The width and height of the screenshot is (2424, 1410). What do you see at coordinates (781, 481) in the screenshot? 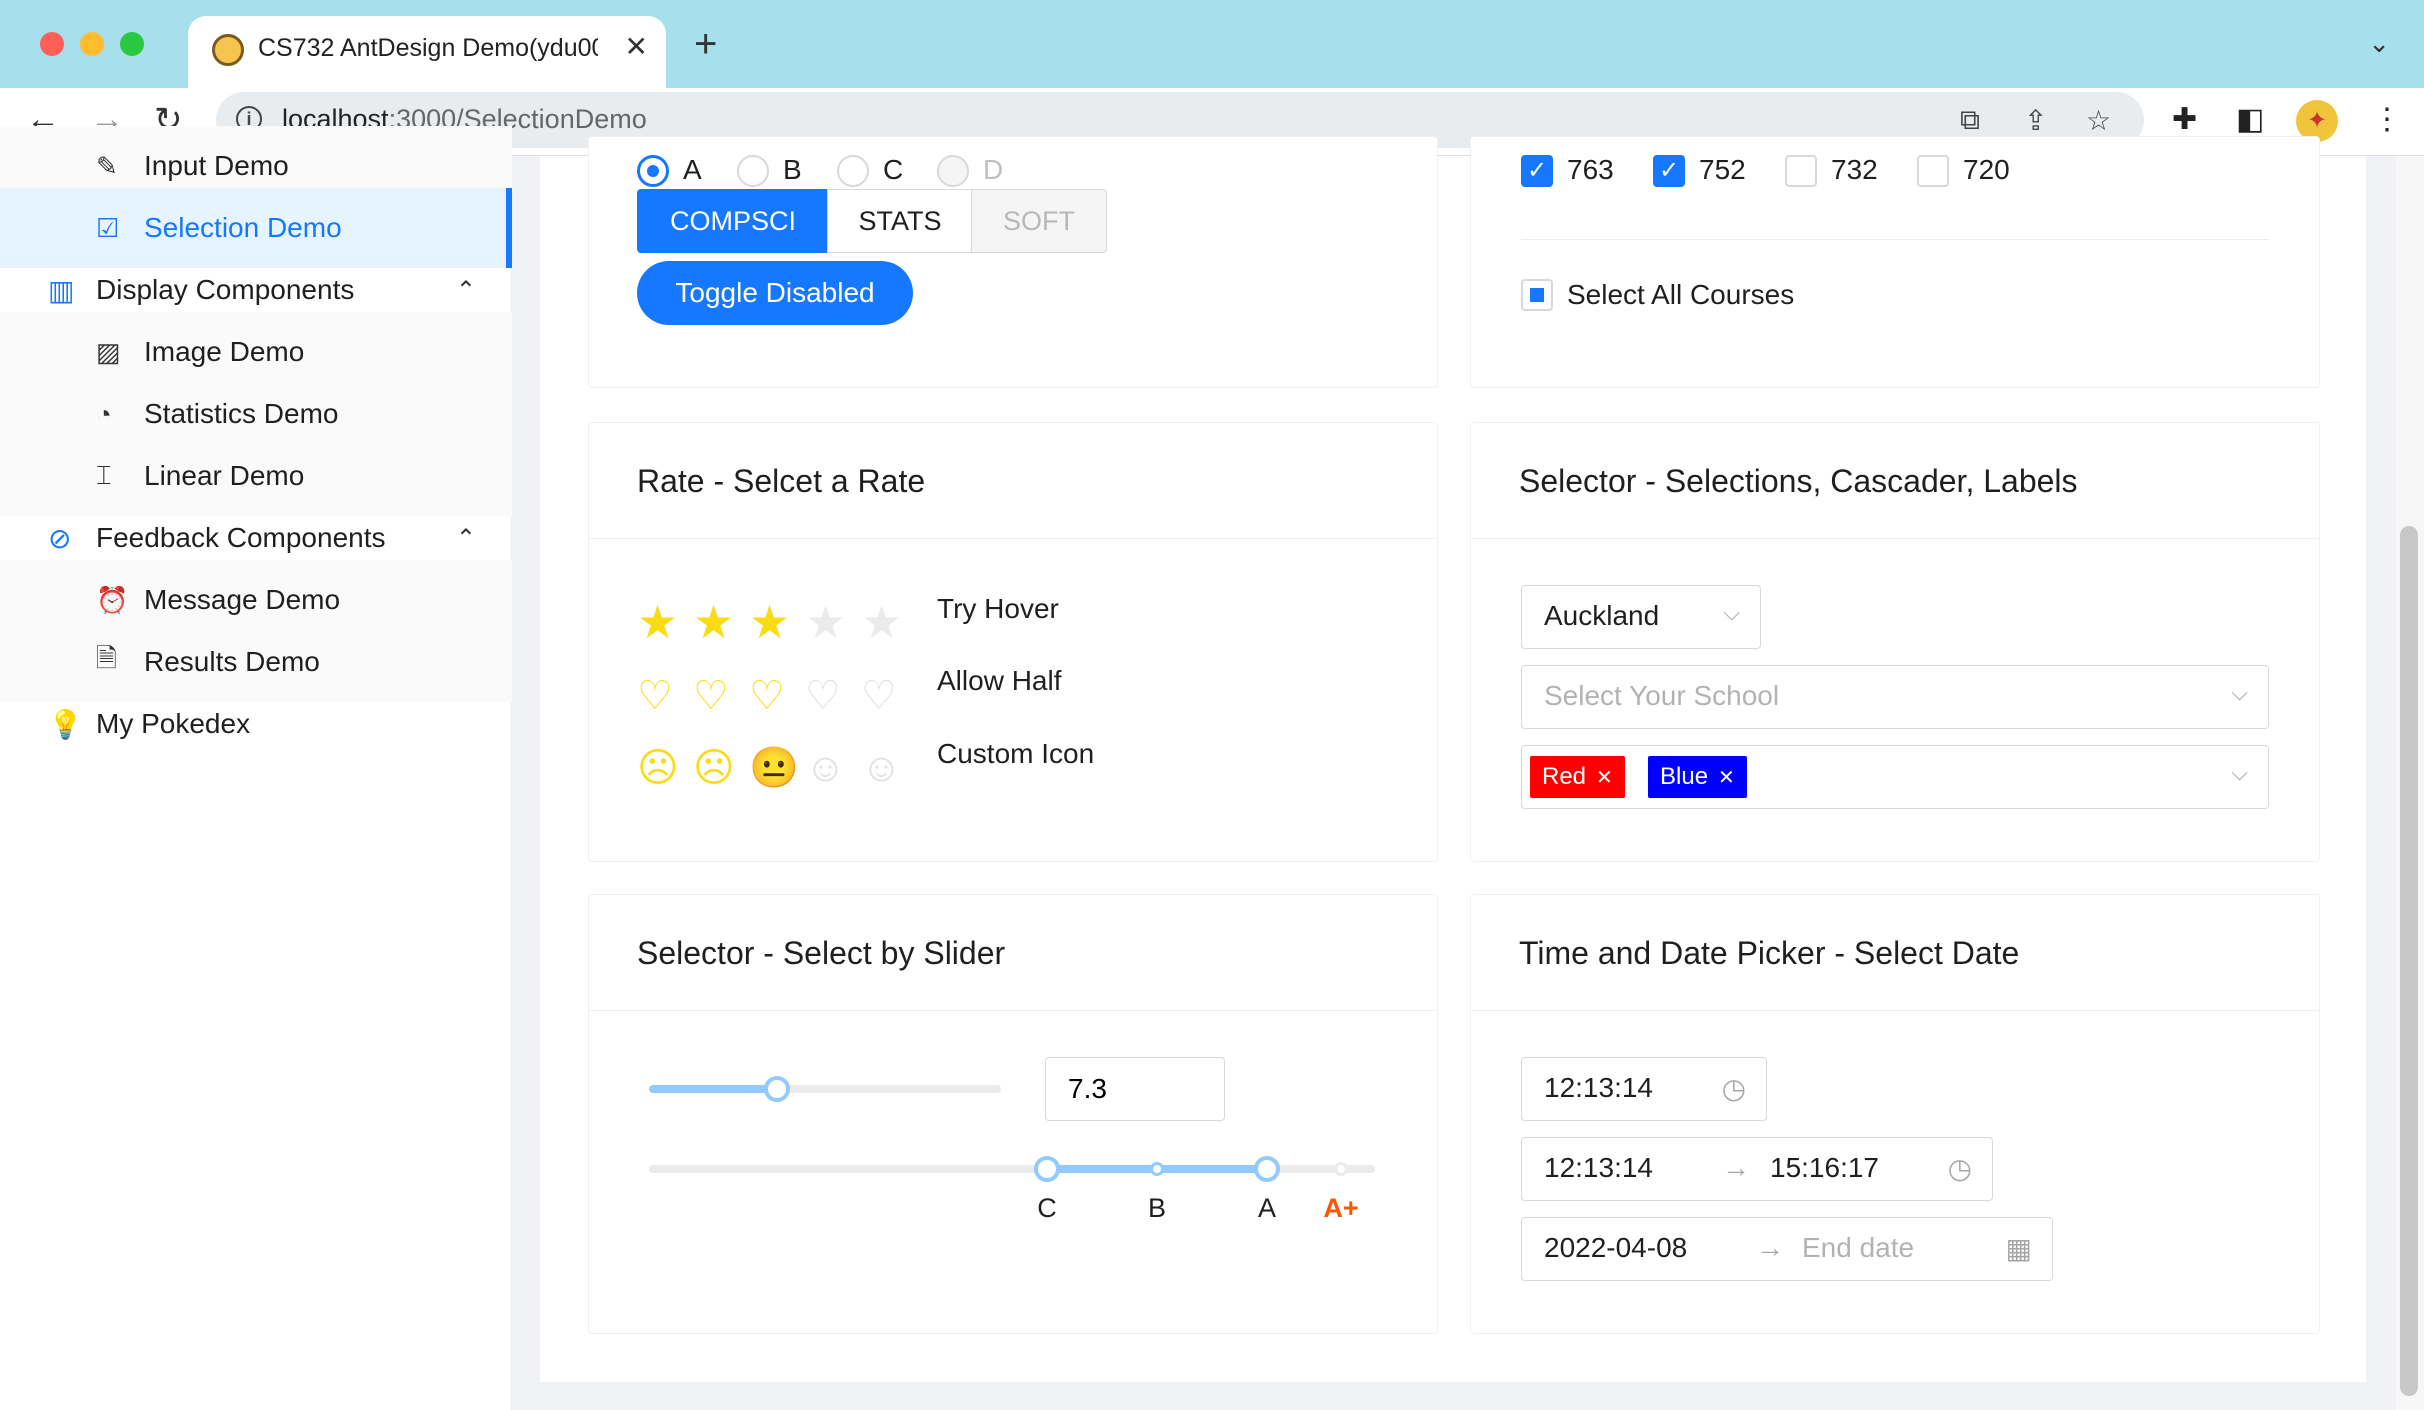
I see `card-title: Rate - Selcet a Rate` at bounding box center [781, 481].